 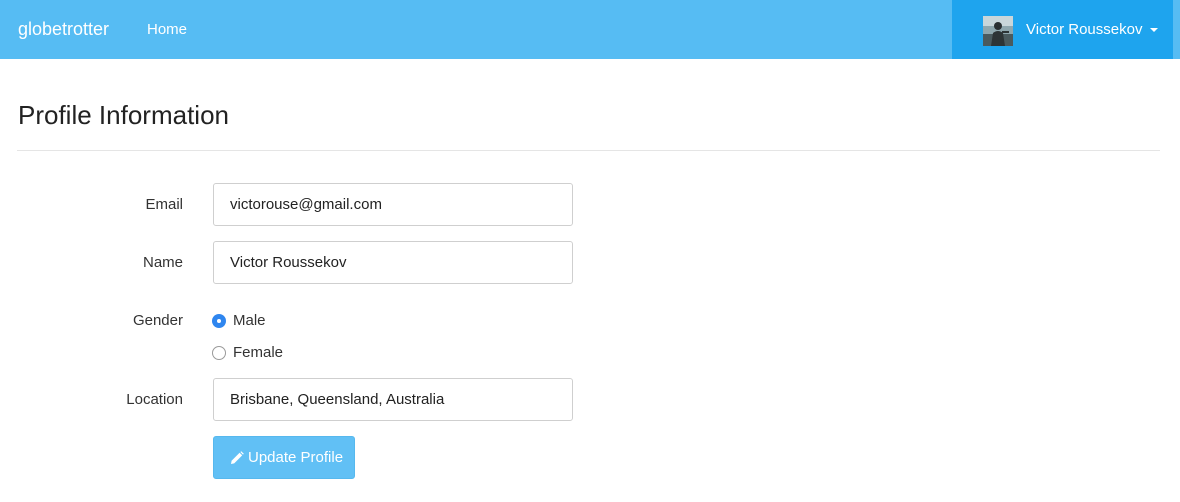 What do you see at coordinates (219, 321) in the screenshot?
I see `radio-checked-icon` at bounding box center [219, 321].